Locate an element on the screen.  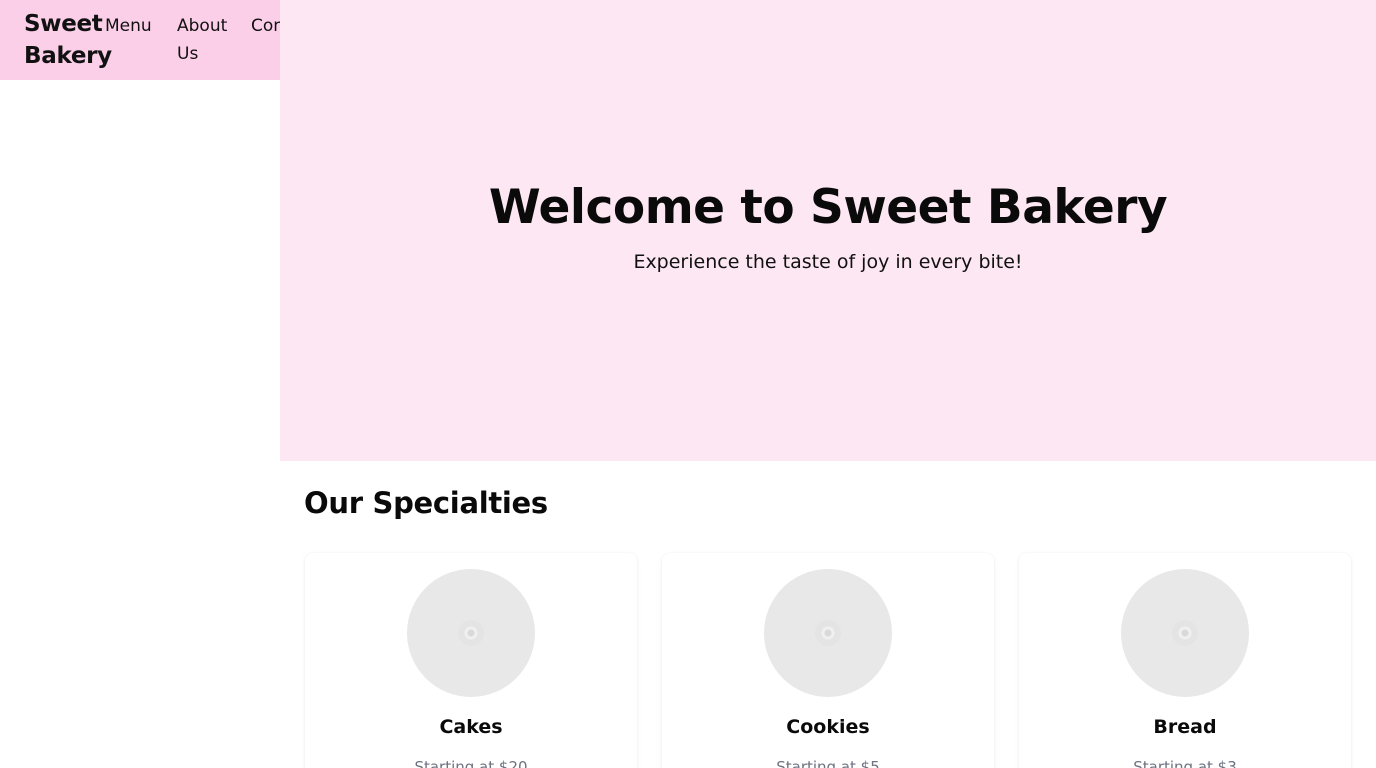
nav-link-contact: Contact is located at coordinates (265, 26).